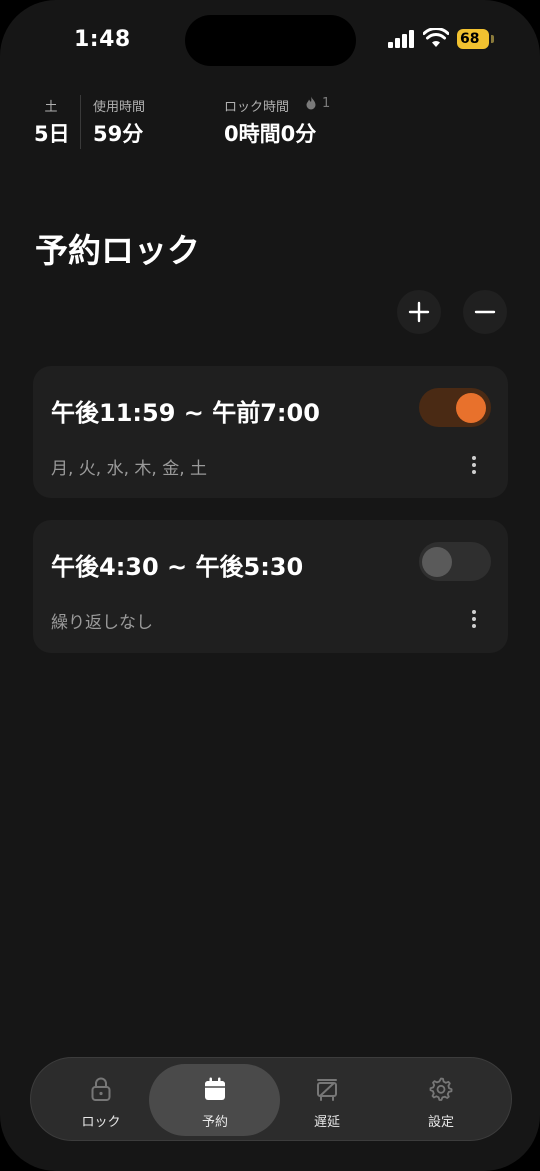 This screenshot has height=1171, width=540. I want to click on schedule-time-range: 午後4:30 ~ 午後5:30, so click(177, 567).